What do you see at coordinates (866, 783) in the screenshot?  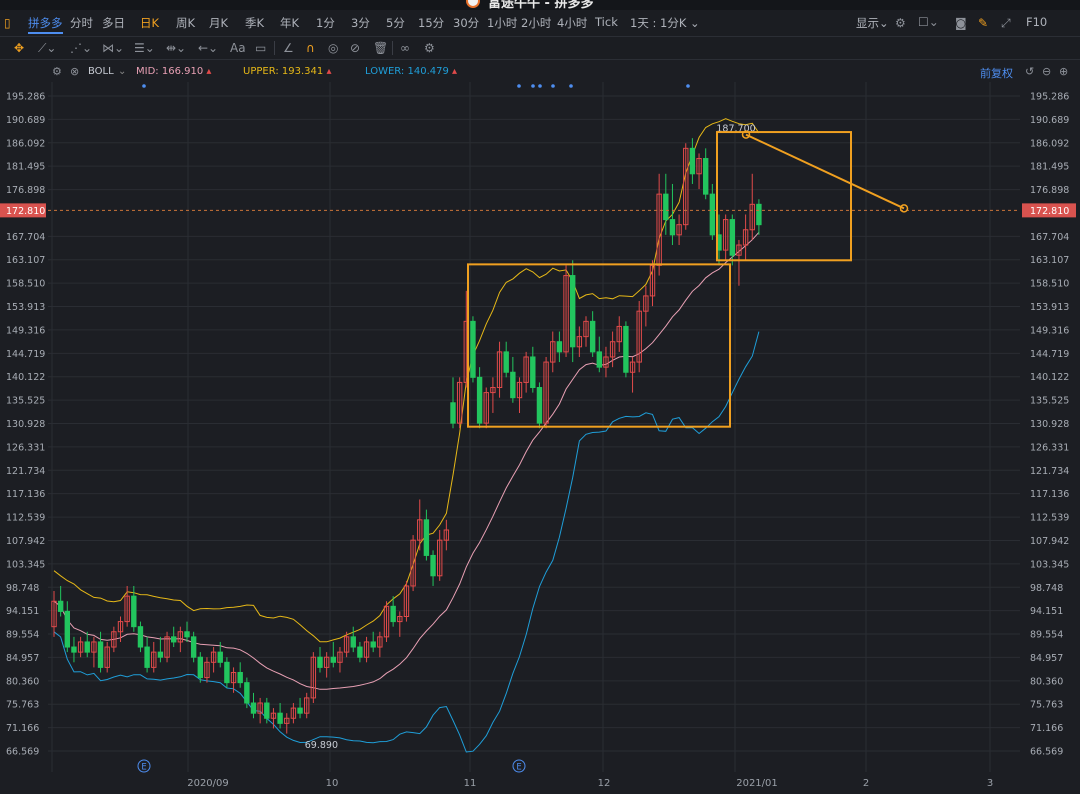 I see `x-tick-label: 2` at bounding box center [866, 783].